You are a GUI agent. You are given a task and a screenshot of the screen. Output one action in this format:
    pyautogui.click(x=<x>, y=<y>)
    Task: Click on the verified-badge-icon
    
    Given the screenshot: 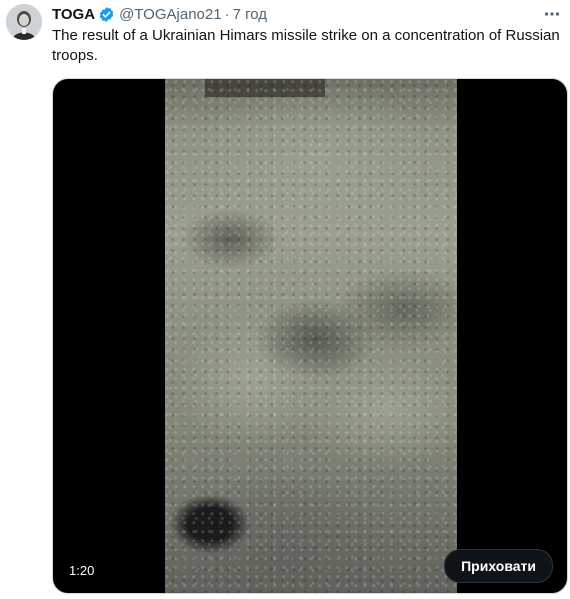 What is the action you would take?
    pyautogui.click(x=106, y=14)
    